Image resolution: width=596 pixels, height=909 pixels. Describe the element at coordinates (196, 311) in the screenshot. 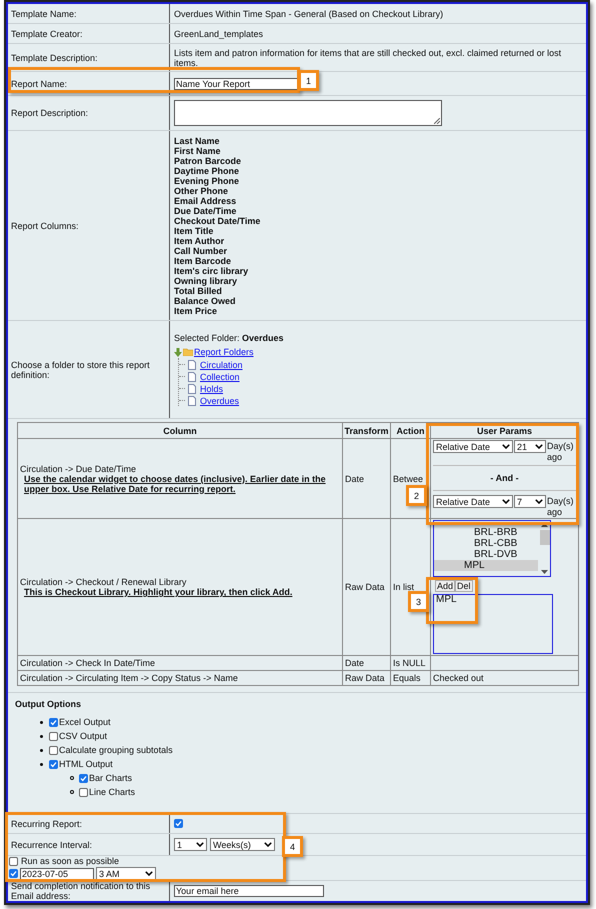

I see `column-name: Item Price` at that location.